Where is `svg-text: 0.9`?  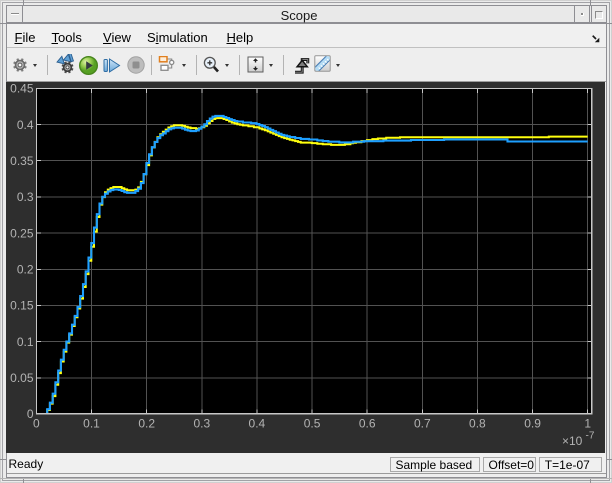 svg-text: 0.9 is located at coordinates (532, 424).